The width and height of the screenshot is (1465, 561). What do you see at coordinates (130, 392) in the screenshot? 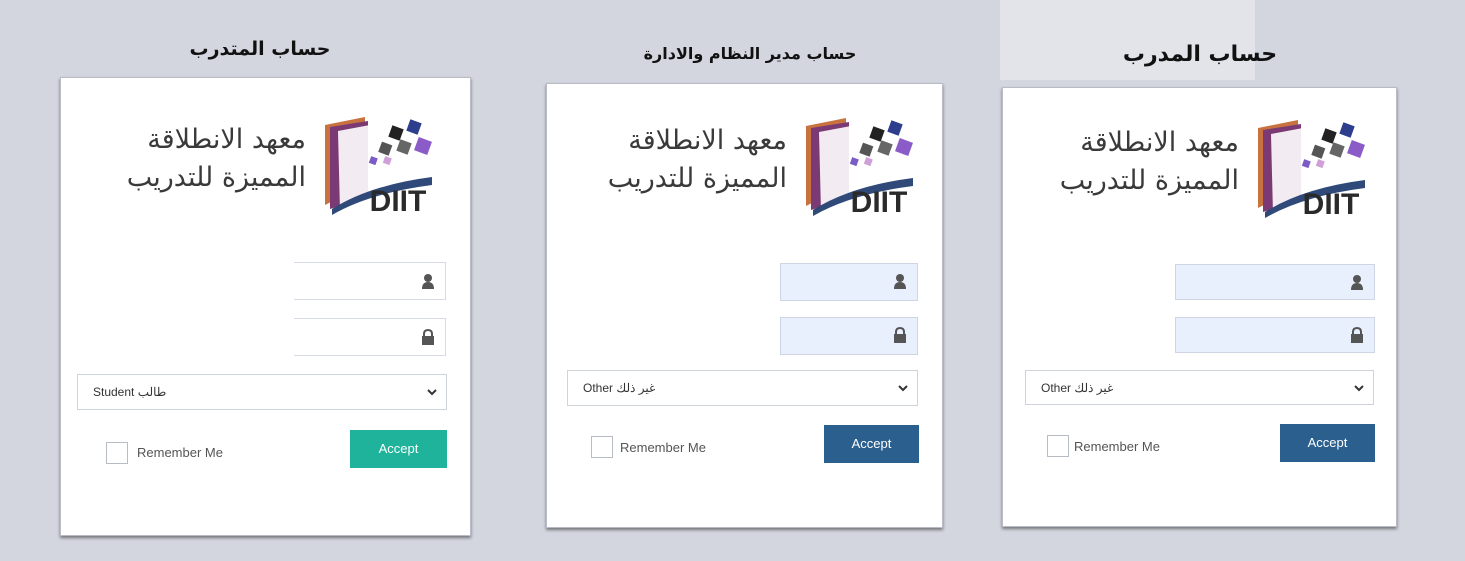
I see `role-select-value: Student طالب` at bounding box center [130, 392].